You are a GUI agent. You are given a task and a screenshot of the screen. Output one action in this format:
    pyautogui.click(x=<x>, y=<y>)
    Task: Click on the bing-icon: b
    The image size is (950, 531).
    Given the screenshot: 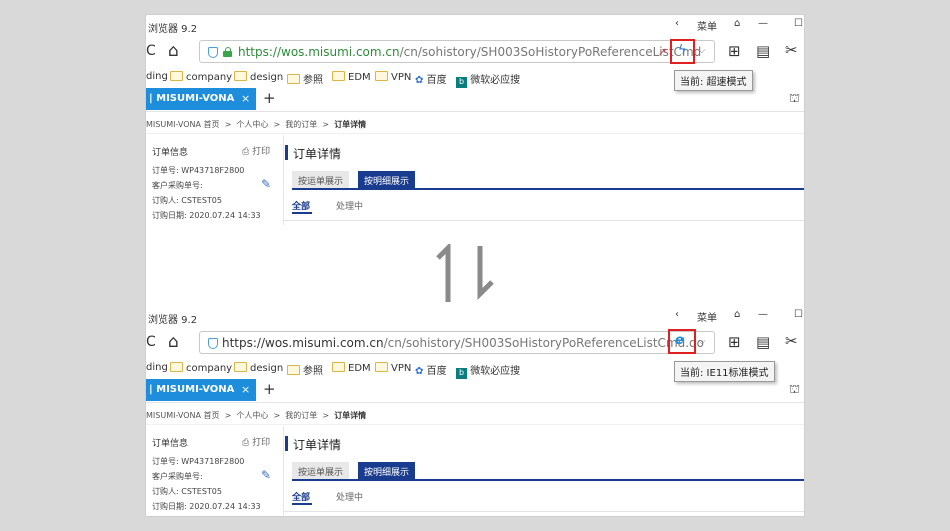 What is the action you would take?
    pyautogui.click(x=461, y=82)
    